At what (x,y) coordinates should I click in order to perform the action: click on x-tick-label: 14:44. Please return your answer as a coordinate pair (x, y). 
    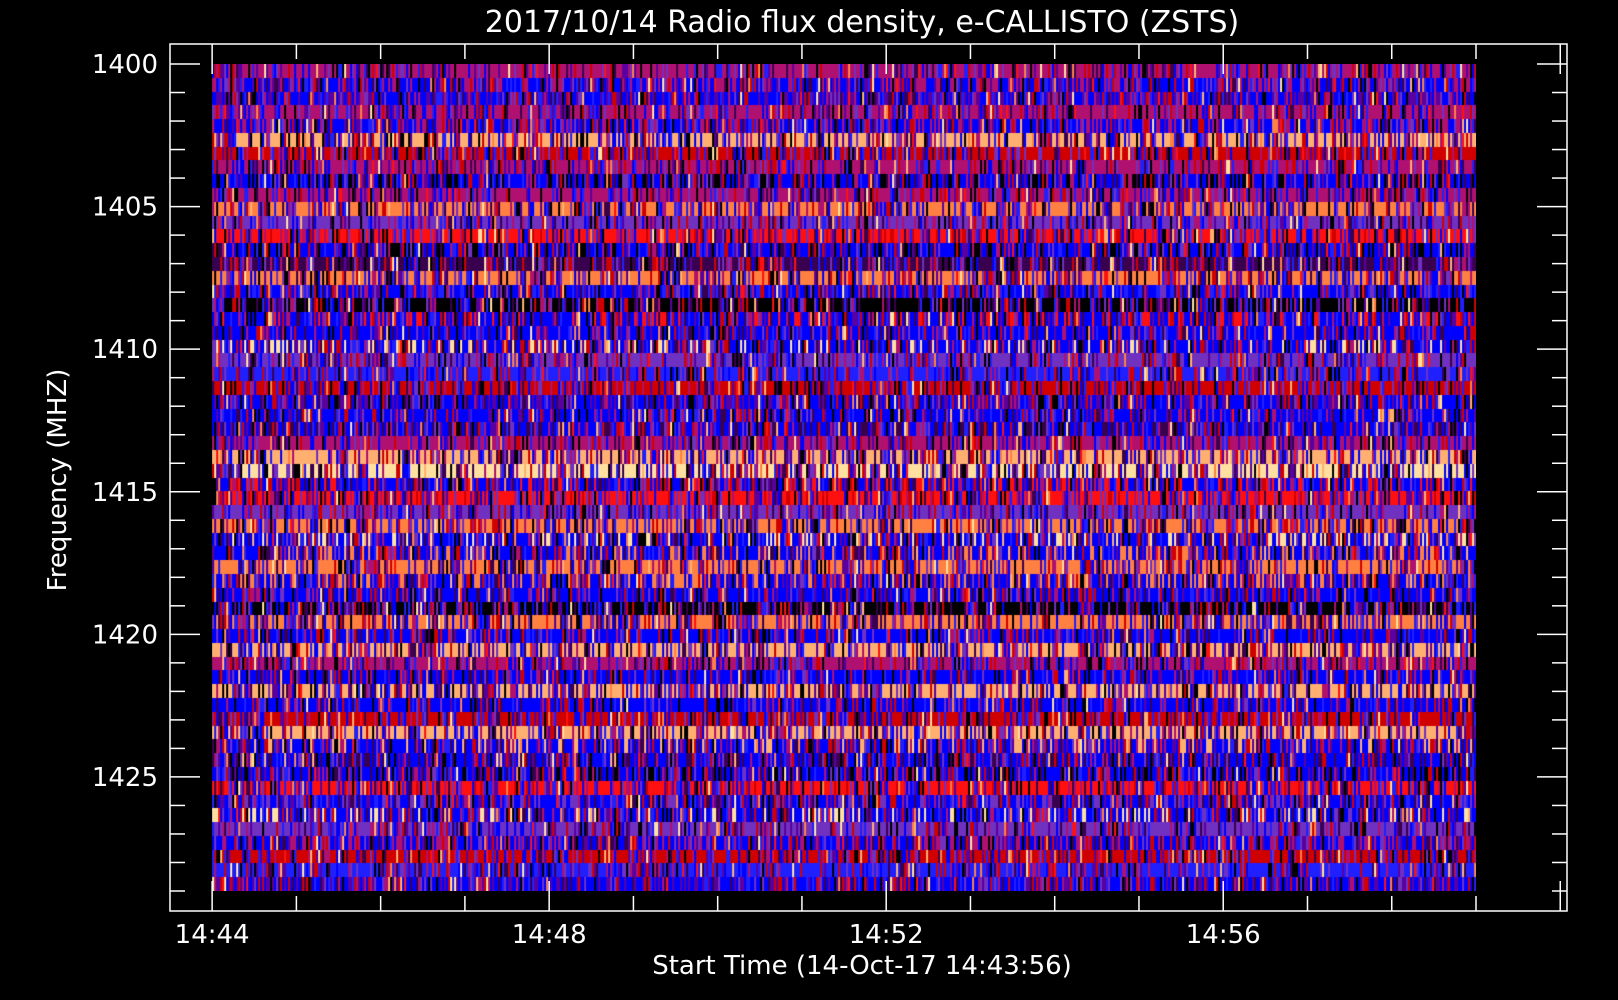
    Looking at the image, I should click on (212, 935).